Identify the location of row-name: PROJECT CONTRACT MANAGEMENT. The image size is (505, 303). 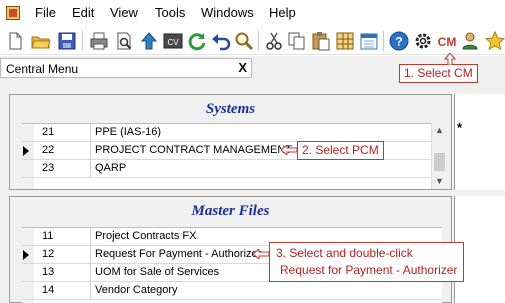
(191, 150).